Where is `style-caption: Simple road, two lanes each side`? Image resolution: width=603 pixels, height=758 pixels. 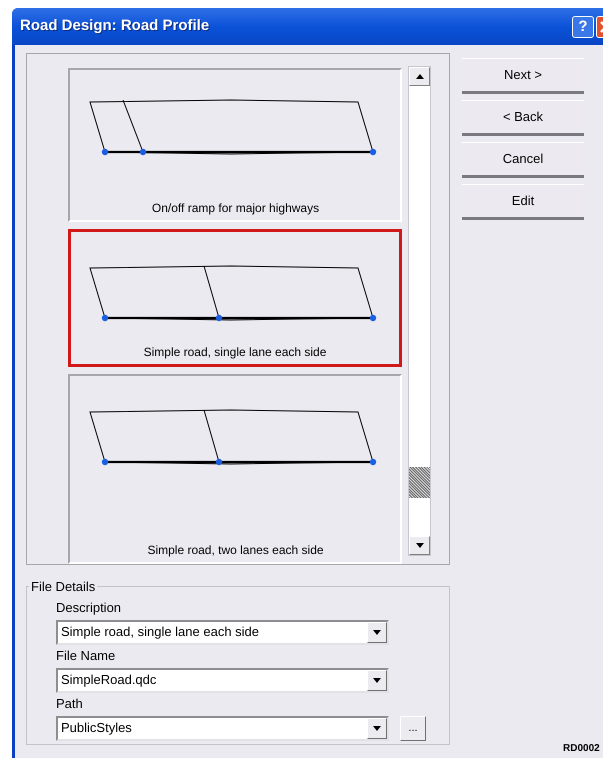
style-caption: Simple road, two lanes each side is located at coordinates (235, 550).